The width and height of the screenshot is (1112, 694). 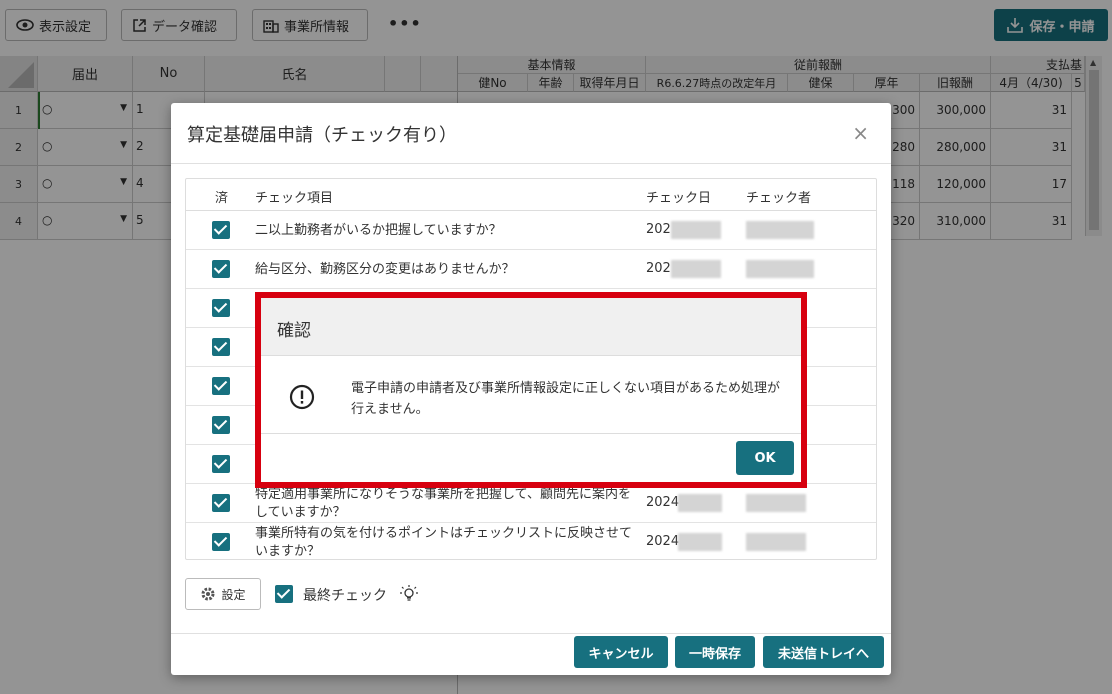 What do you see at coordinates (531, 195) in the screenshot?
I see `checklist-header: 済 チェック項目 チェック日 チェック者` at bounding box center [531, 195].